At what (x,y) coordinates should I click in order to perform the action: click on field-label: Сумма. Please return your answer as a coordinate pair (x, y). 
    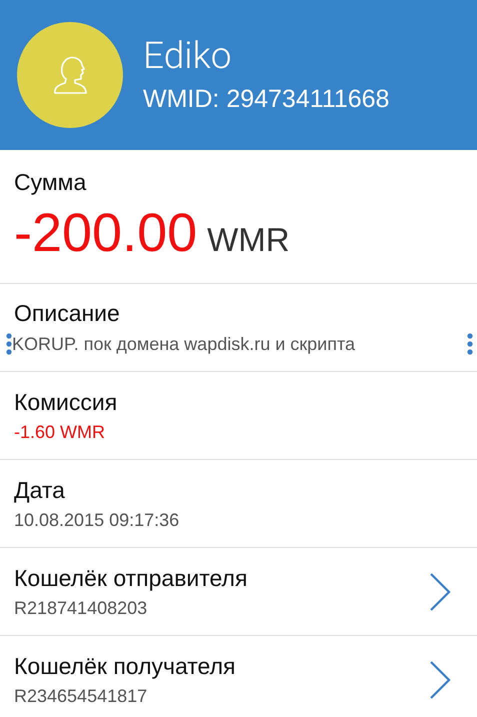
    Looking at the image, I should click on (50, 182).